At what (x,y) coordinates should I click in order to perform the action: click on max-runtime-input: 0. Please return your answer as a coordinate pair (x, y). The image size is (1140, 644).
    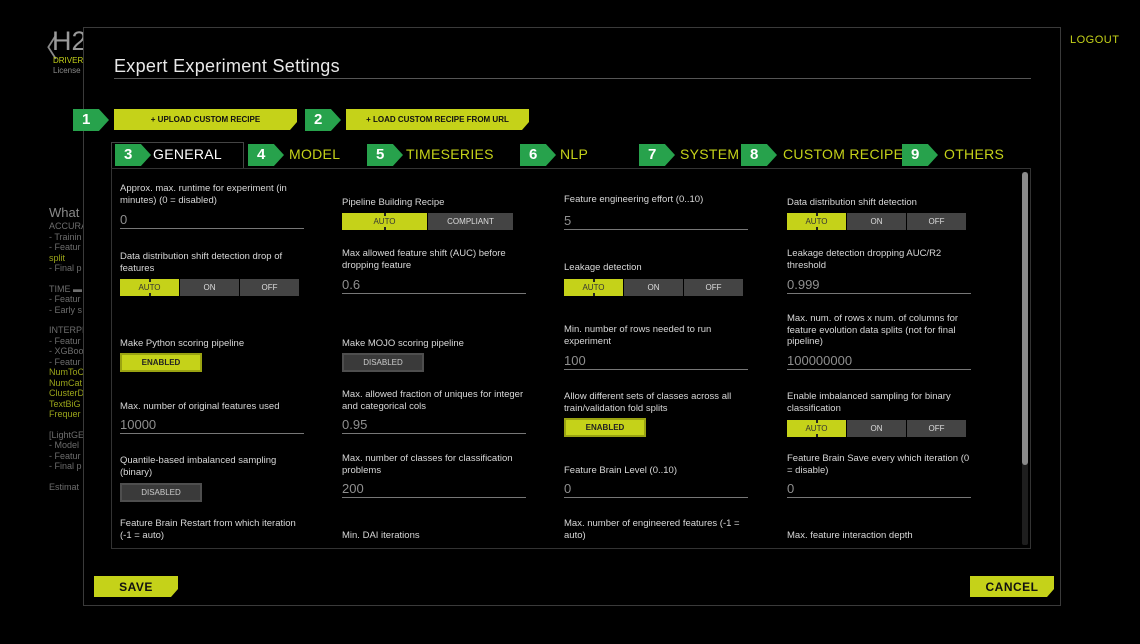
    Looking at the image, I should click on (212, 220).